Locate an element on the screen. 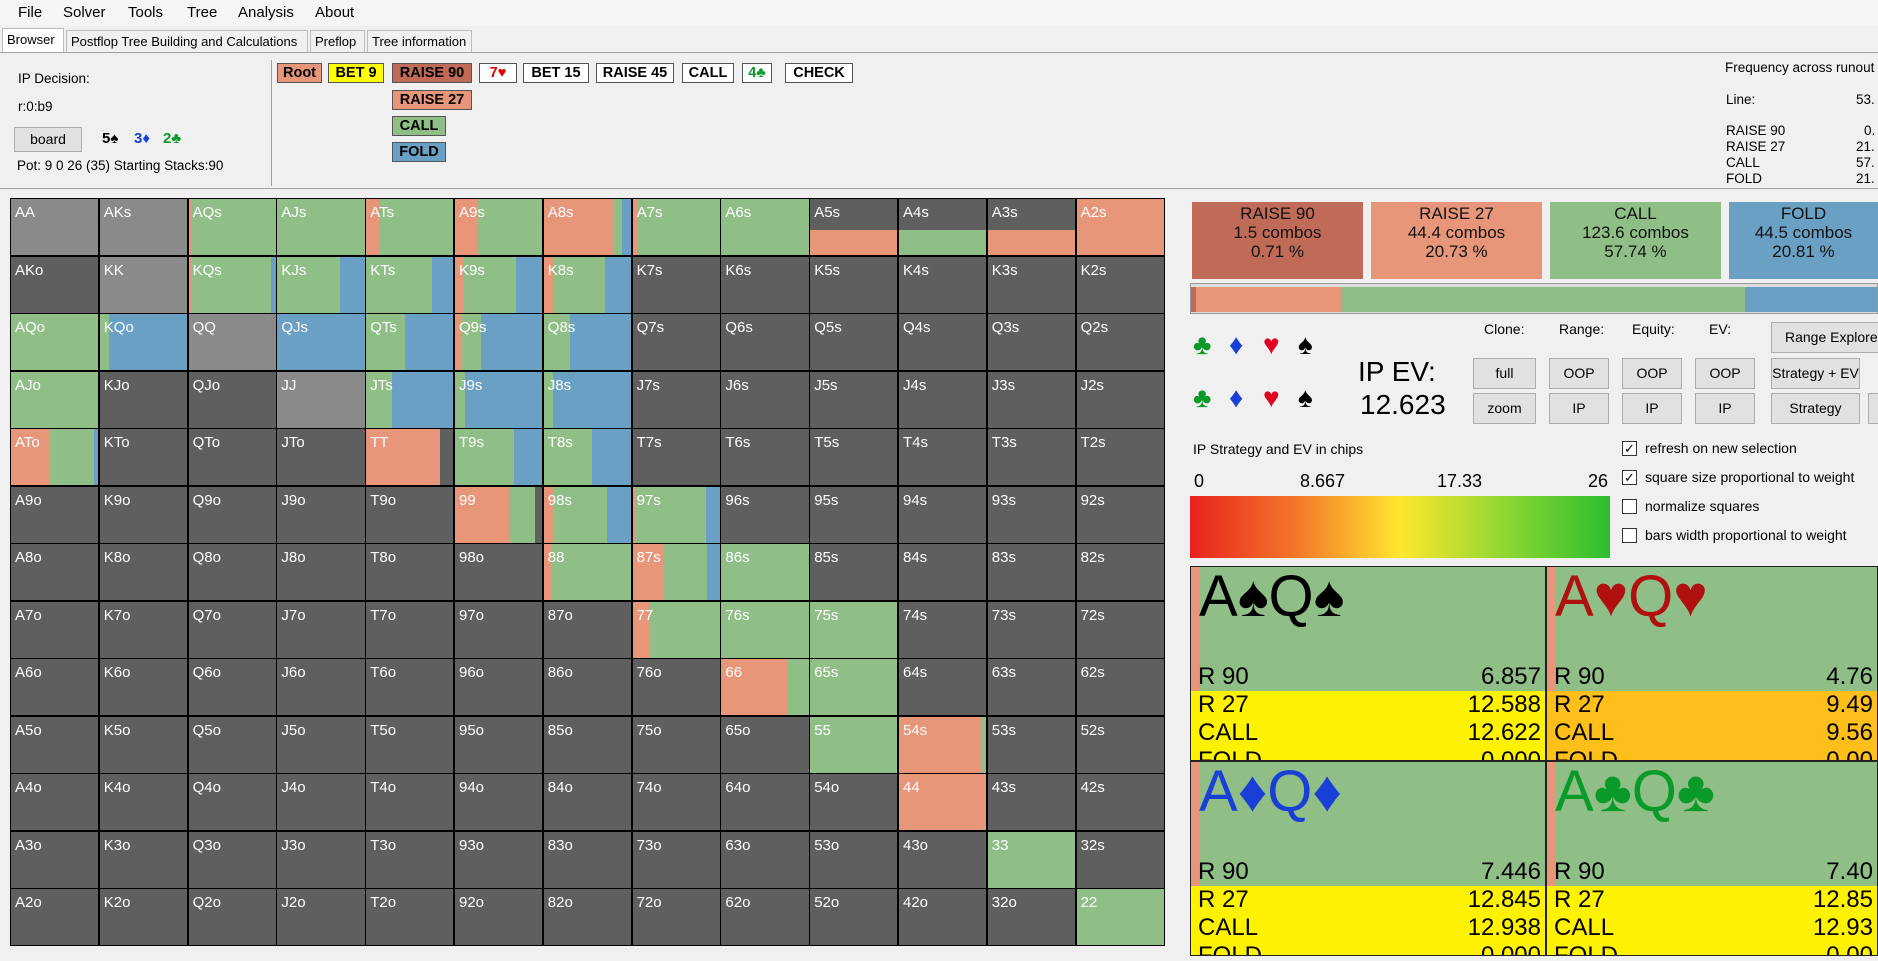 This screenshot has width=1878, height=961. hand-cell: A6o is located at coordinates (55, 687).